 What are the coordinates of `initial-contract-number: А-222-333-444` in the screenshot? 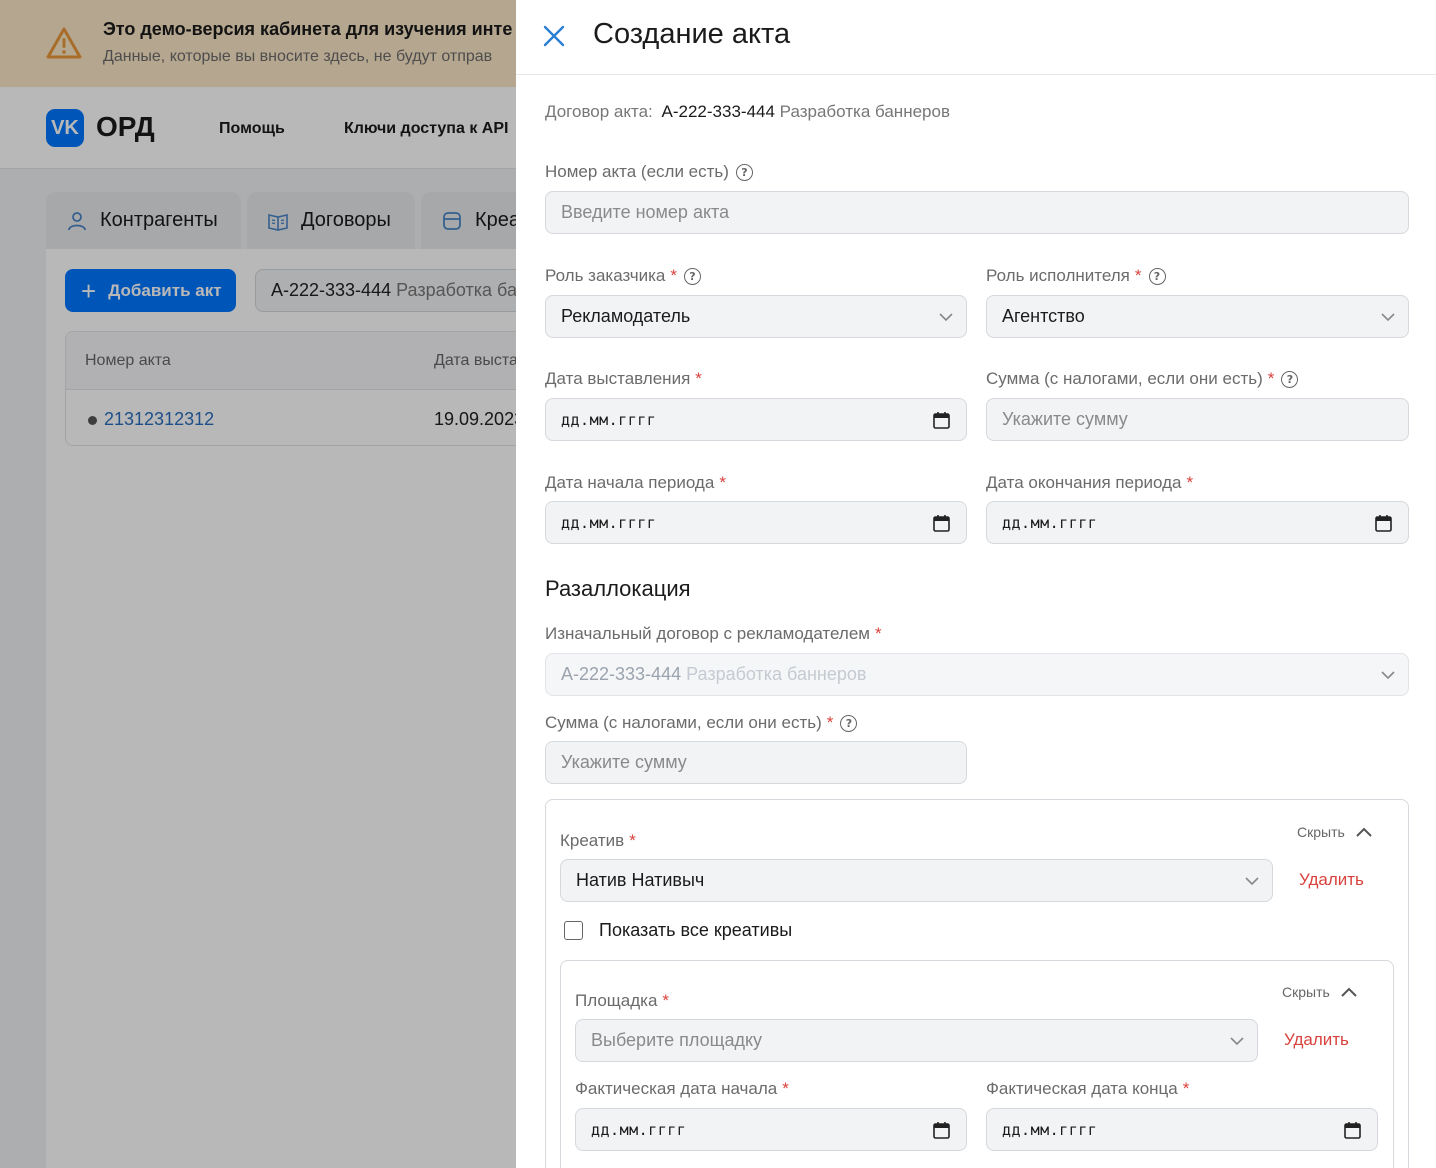 It's located at (621, 674).